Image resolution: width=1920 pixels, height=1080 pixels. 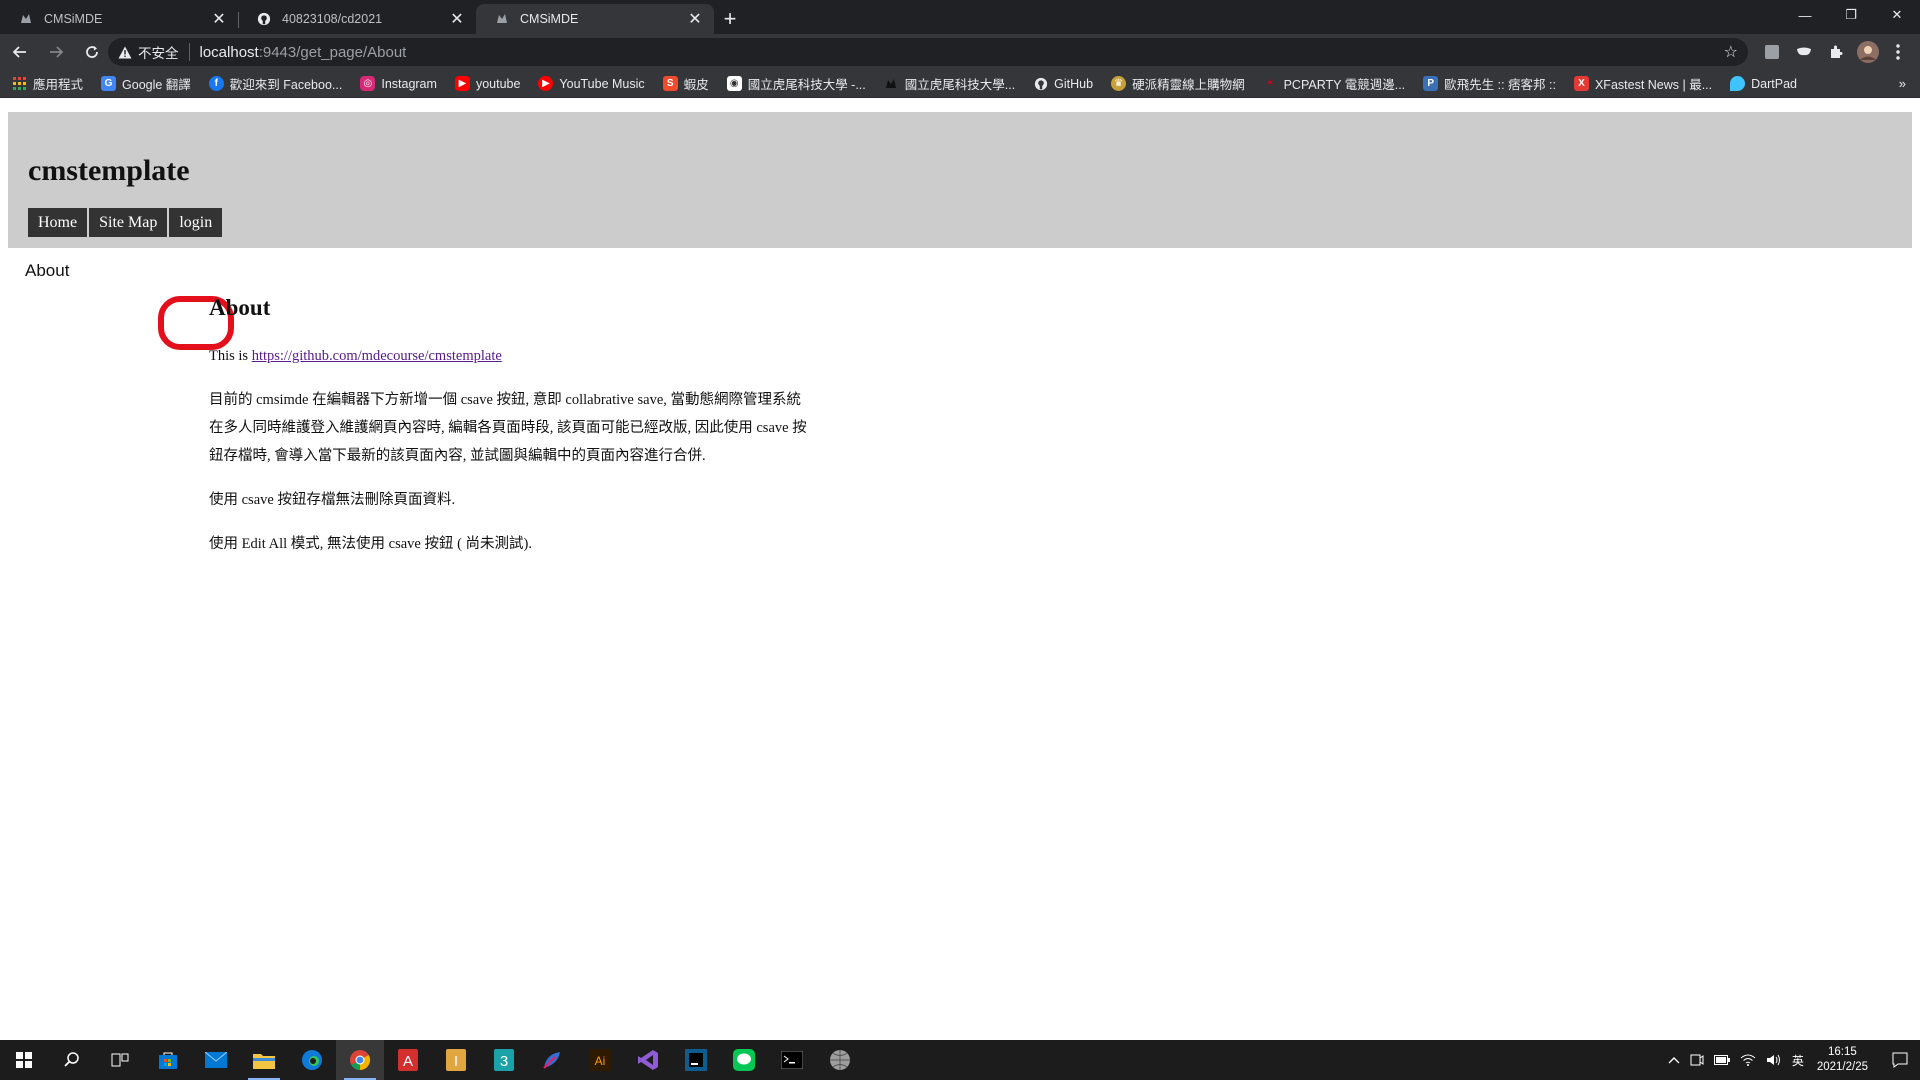 I want to click on tab-cmsimde-active: CMSiMDE ✕, so click(x=595, y=19).